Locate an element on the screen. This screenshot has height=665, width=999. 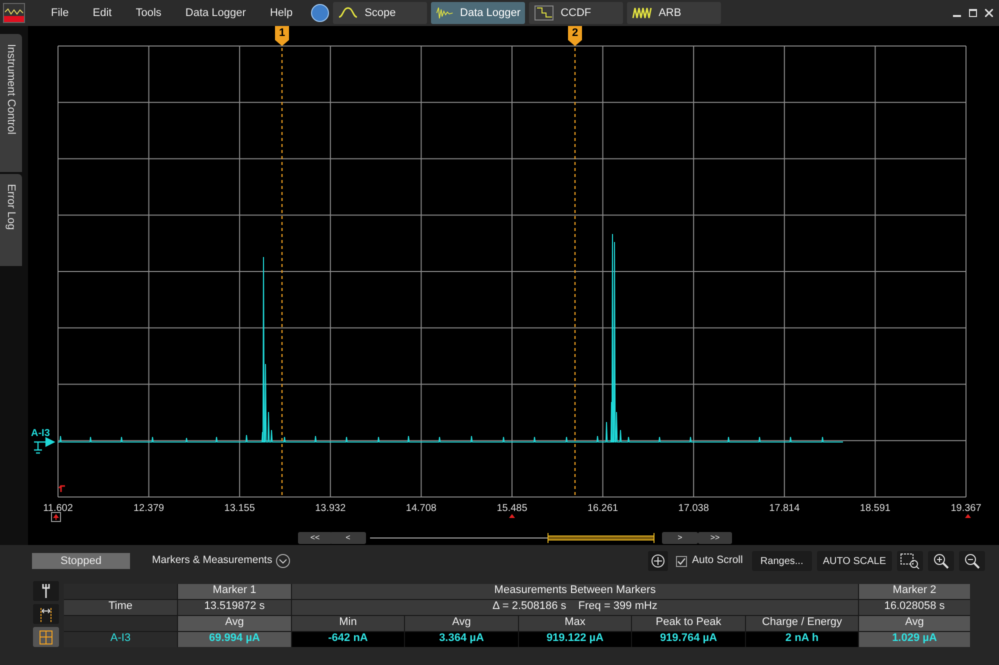
scroll-button: > is located at coordinates (680, 538).